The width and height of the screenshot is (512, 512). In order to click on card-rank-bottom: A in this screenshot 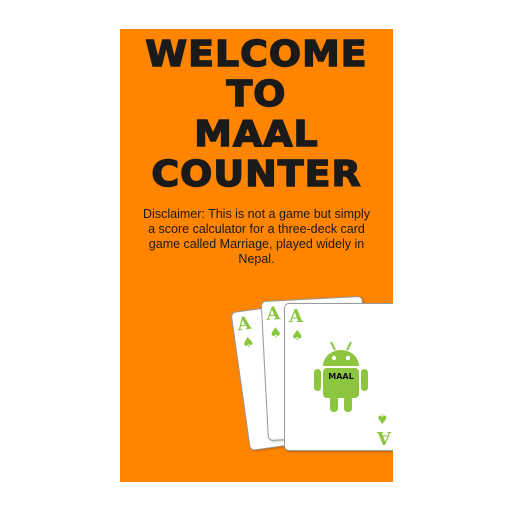, I will do `click(384, 437)`.